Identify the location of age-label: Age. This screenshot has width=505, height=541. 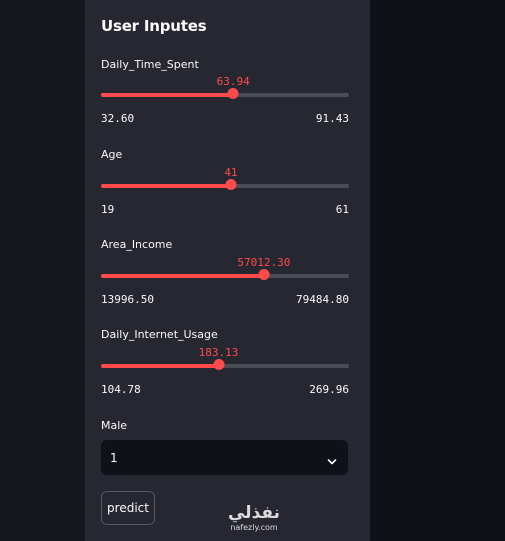
(112, 154).